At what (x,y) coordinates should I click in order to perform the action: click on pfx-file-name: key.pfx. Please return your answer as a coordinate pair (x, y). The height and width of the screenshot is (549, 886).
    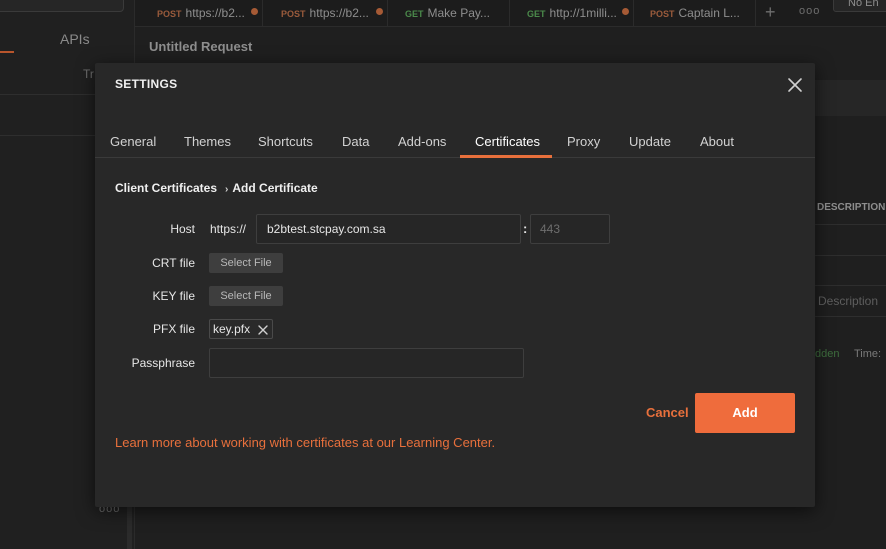
    Looking at the image, I should click on (232, 329).